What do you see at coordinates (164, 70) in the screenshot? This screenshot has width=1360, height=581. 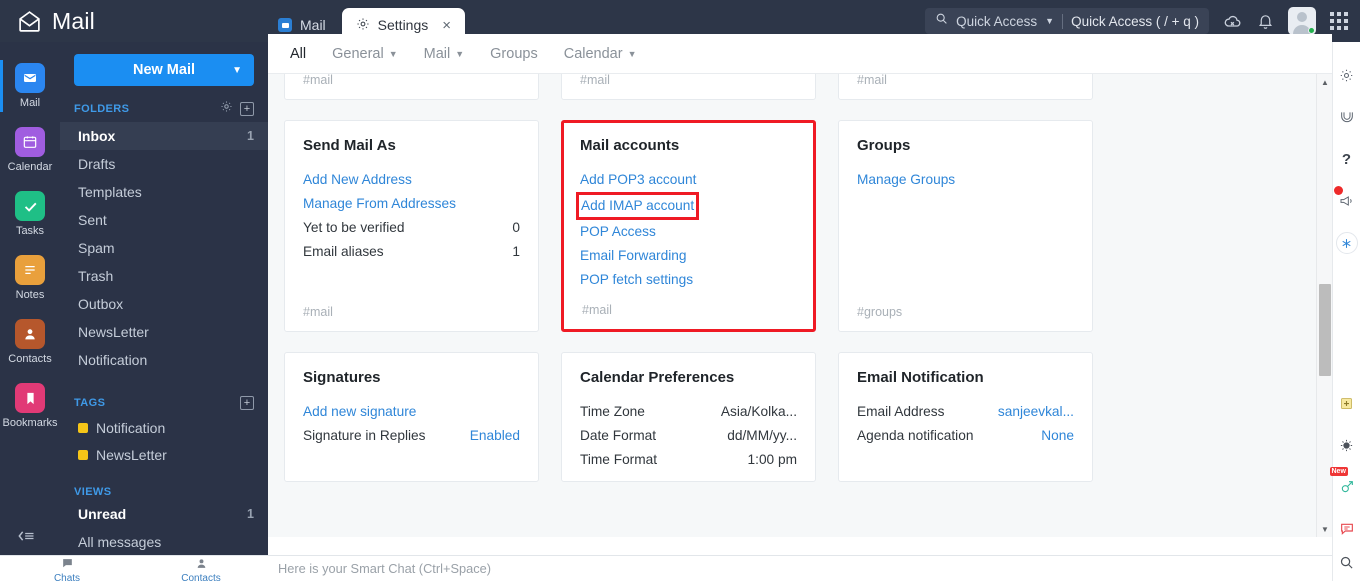 I see `new-mail-button: New Mail ▼` at bounding box center [164, 70].